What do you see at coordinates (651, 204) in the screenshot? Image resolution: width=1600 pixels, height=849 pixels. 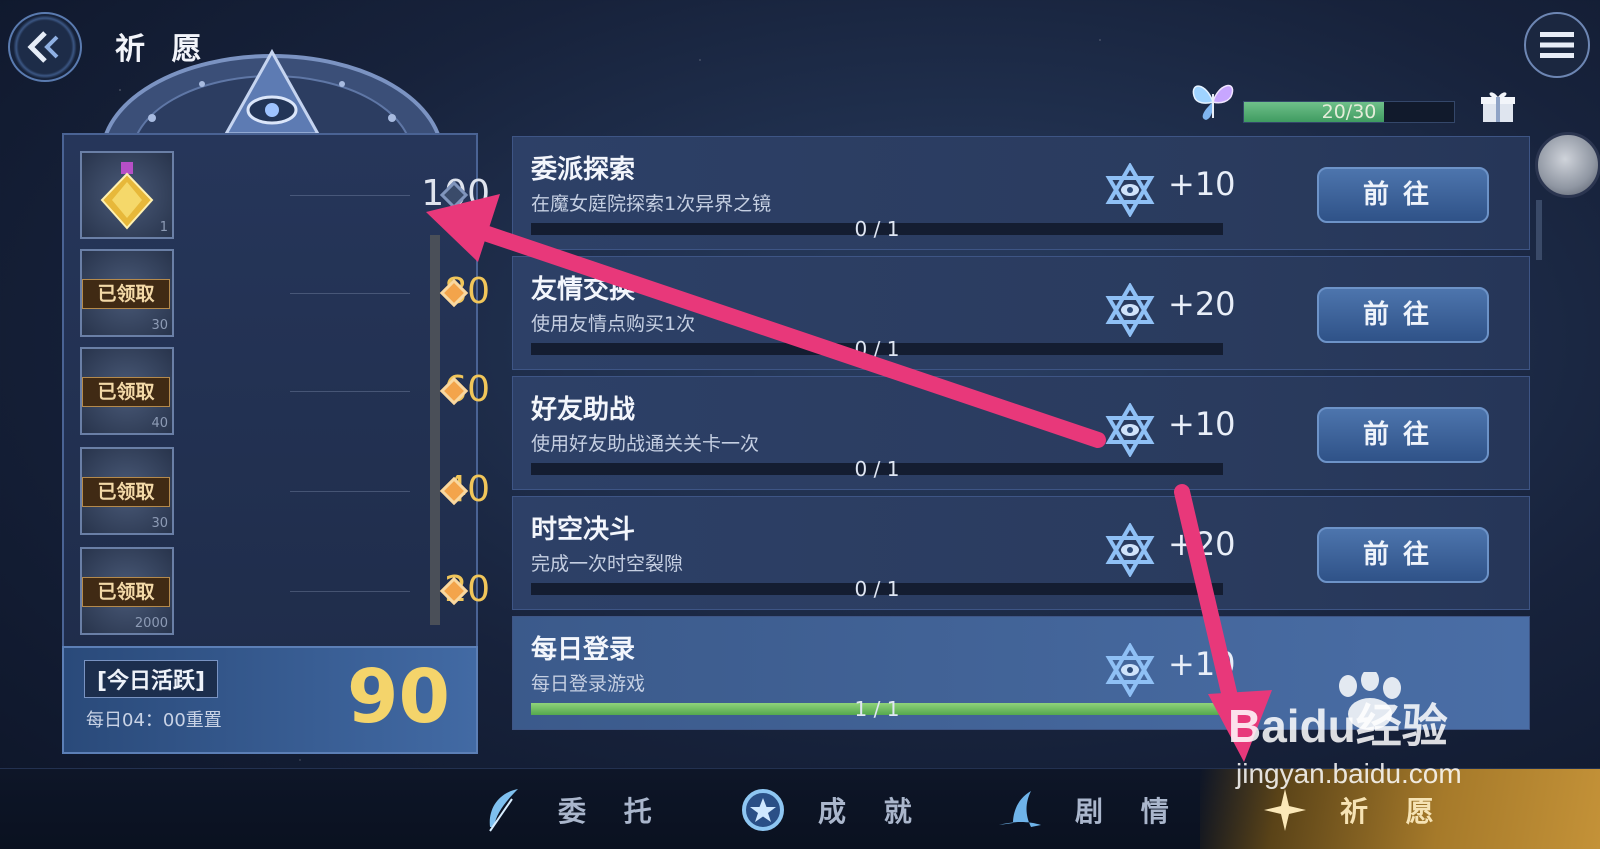 I see `task-description: 在魔女庭院探索1次异界之镜` at bounding box center [651, 204].